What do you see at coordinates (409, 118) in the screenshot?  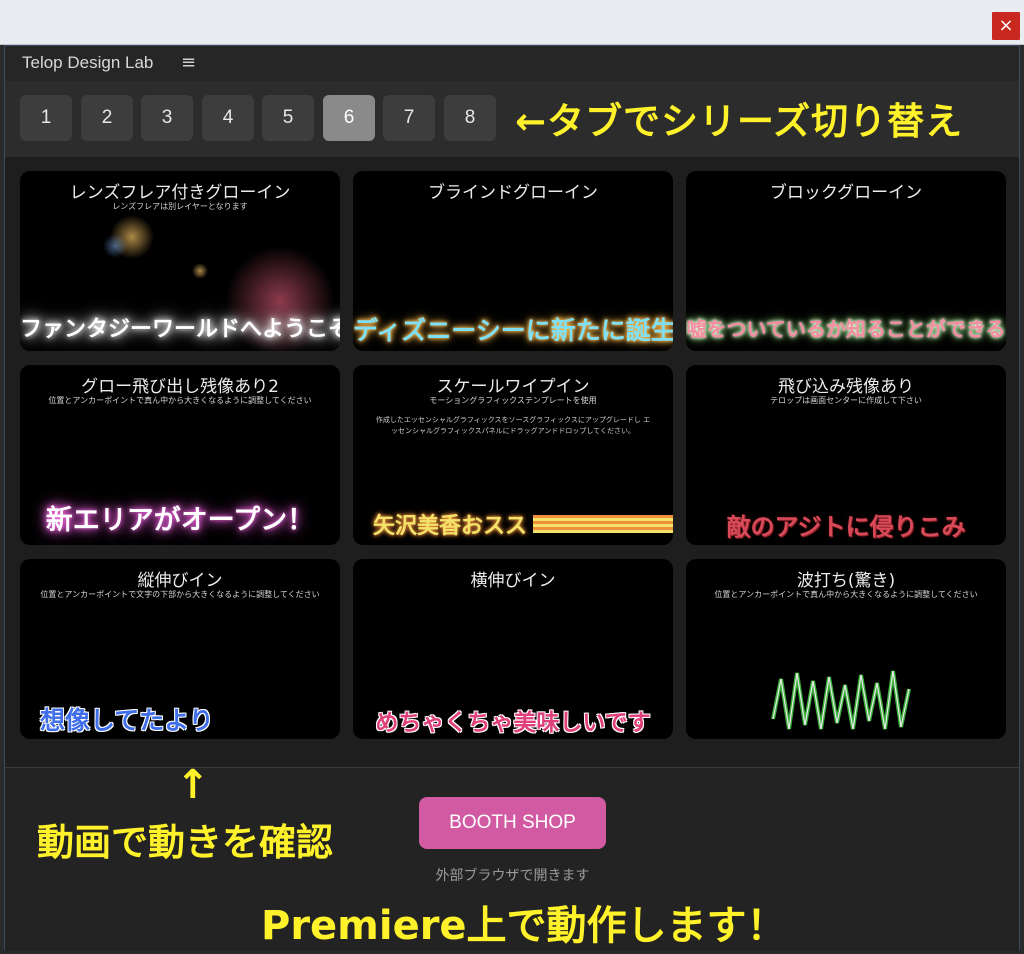 I see `tab-7: 7` at bounding box center [409, 118].